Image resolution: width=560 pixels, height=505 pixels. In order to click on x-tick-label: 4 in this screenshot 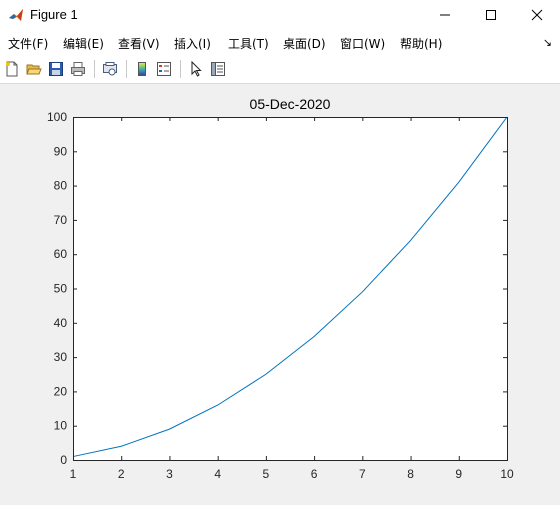, I will do `click(217, 474)`.